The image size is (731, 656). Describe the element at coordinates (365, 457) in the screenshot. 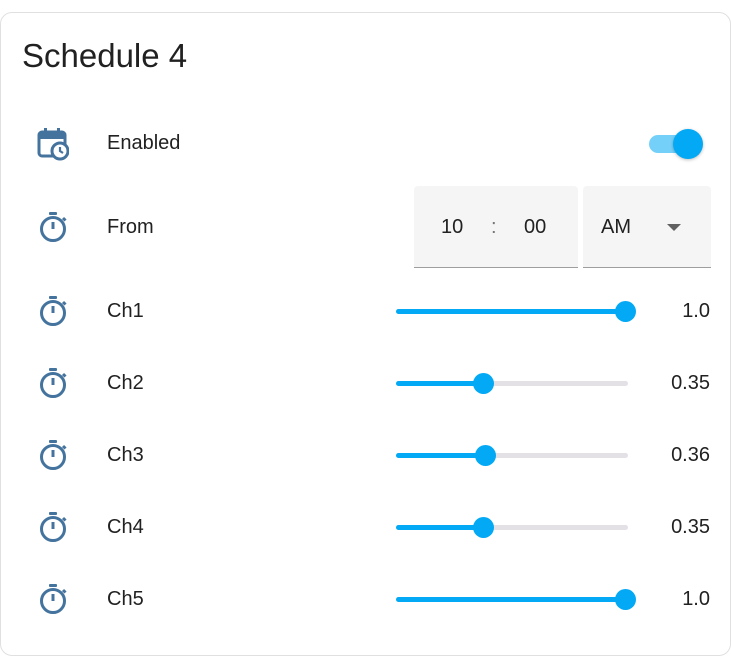

I see `channel-row-ch3: Ch3 0.36` at that location.